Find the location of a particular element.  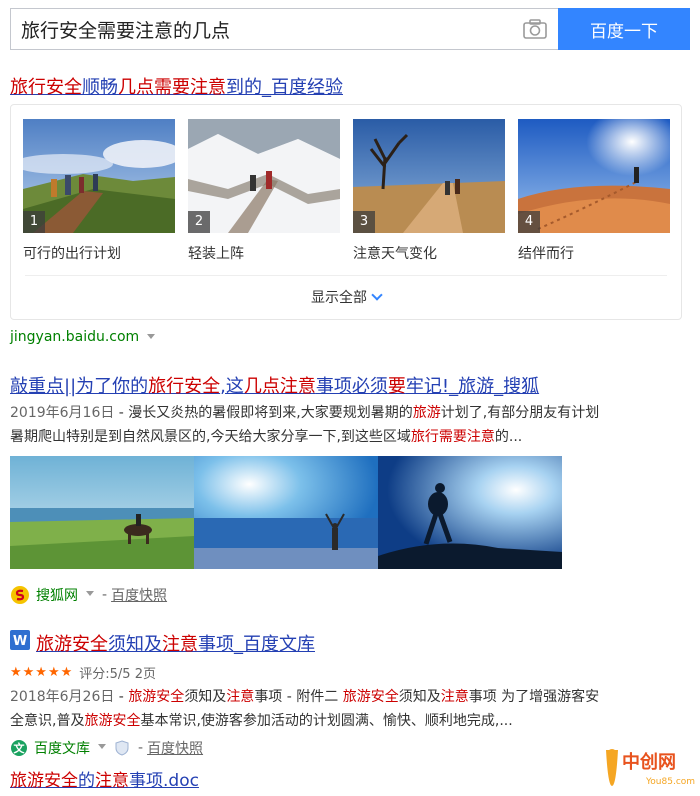

camera-icon is located at coordinates (535, 29).